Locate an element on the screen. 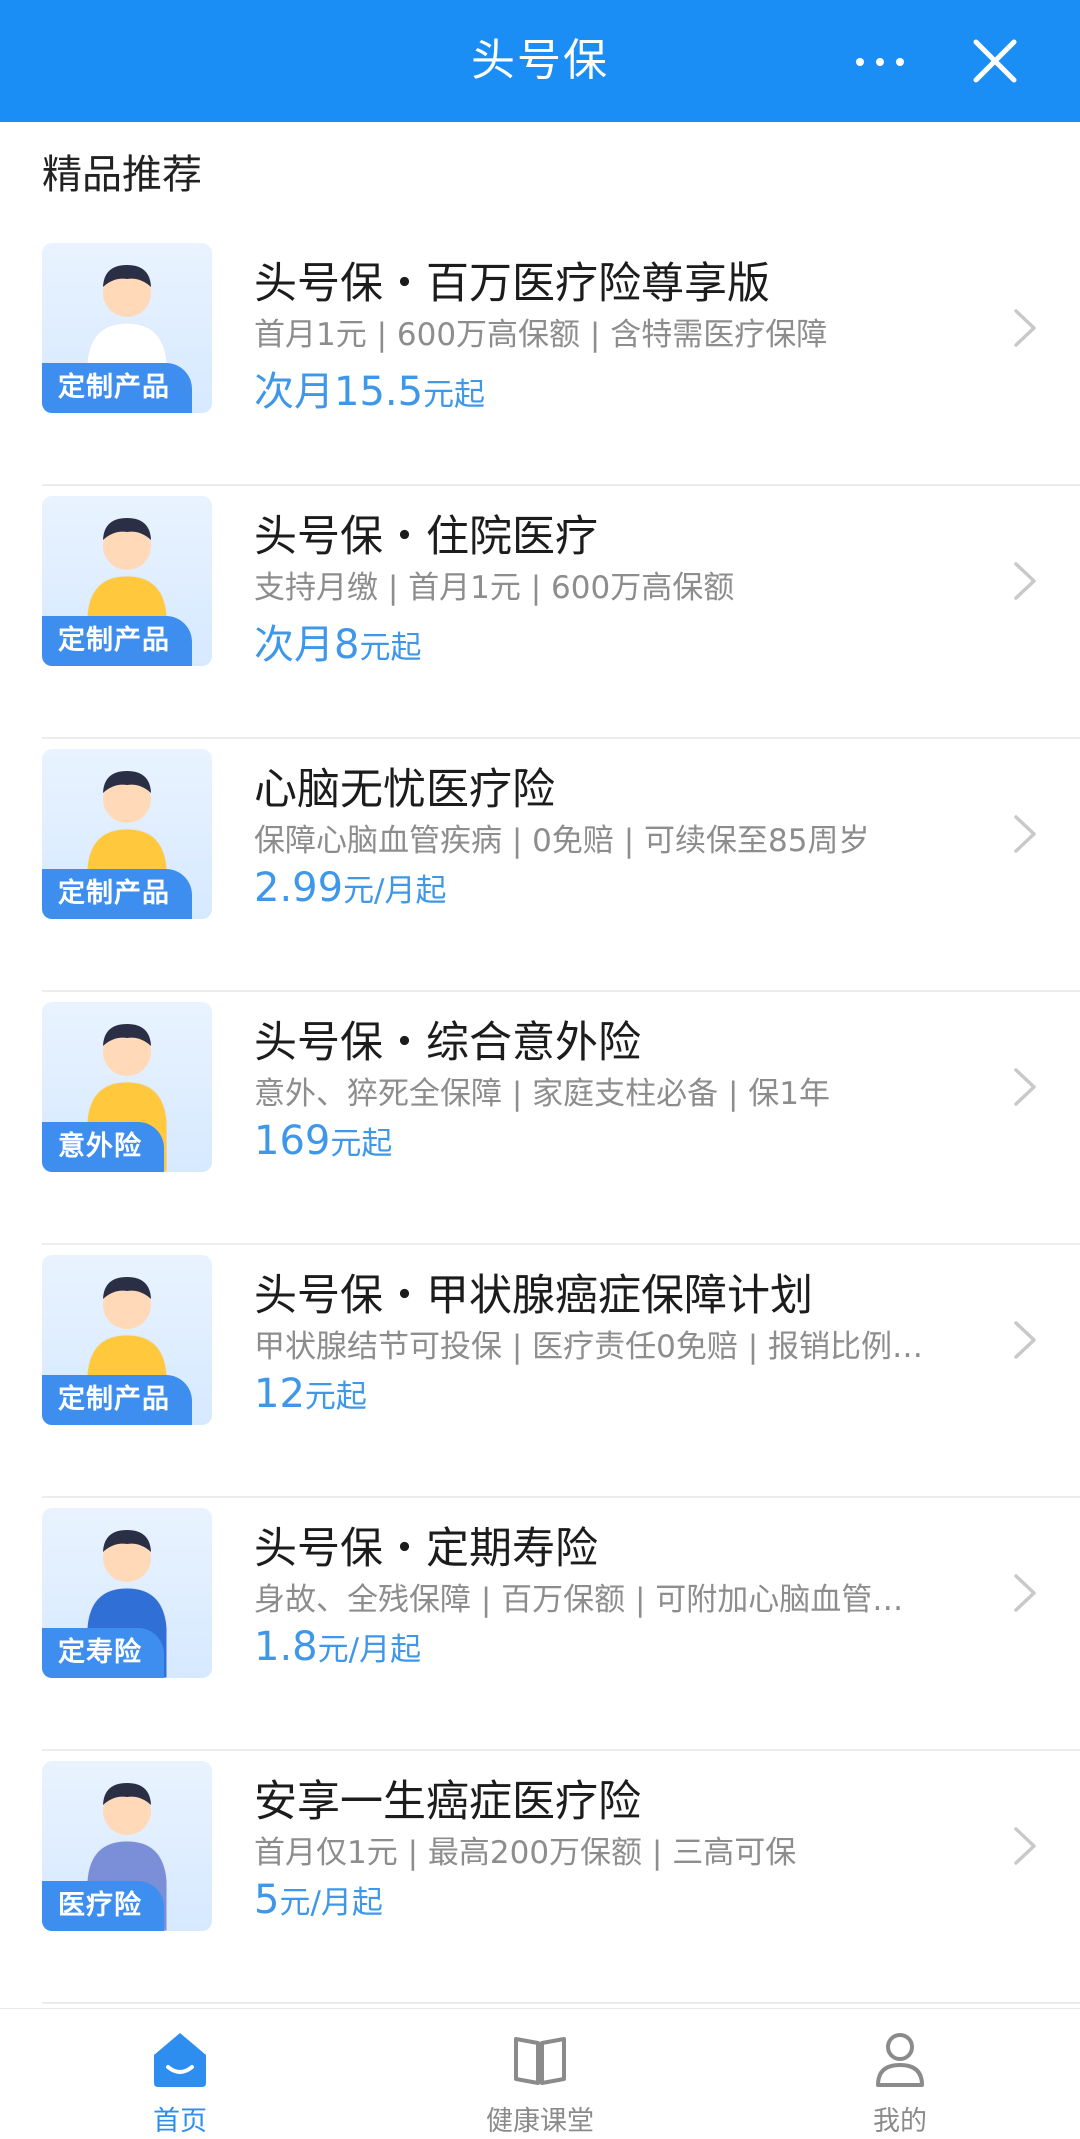 This screenshot has width=1080, height=2139. product-price: 次月8元起 is located at coordinates (337, 641).